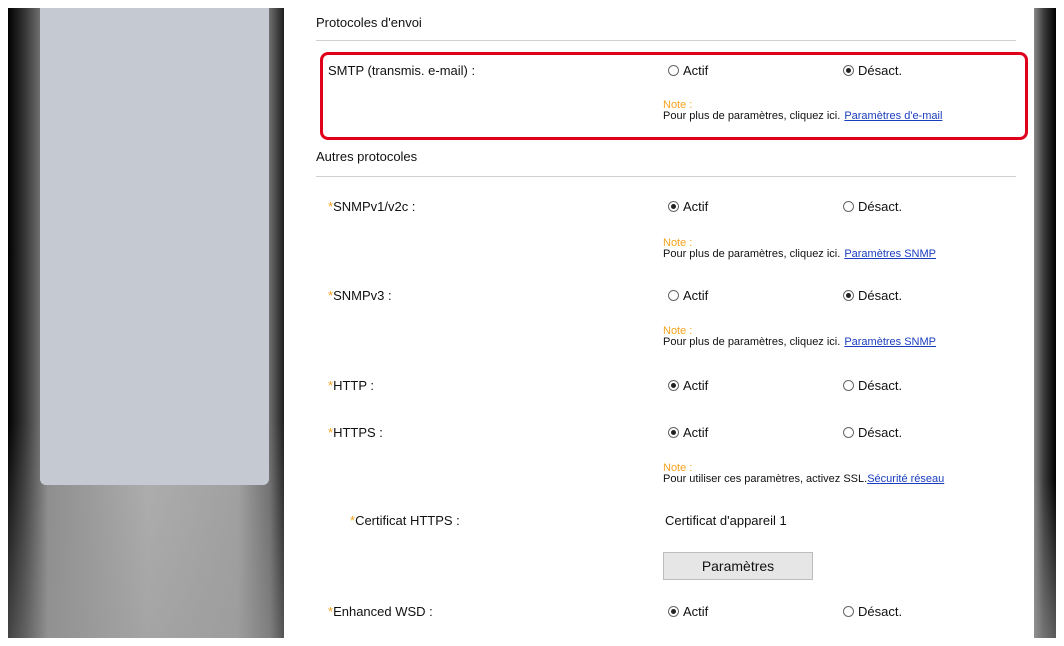 This screenshot has height=646, width=1064. Describe the element at coordinates (367, 156) in the screenshot. I see `section-title-other: Autres protocoles` at that location.